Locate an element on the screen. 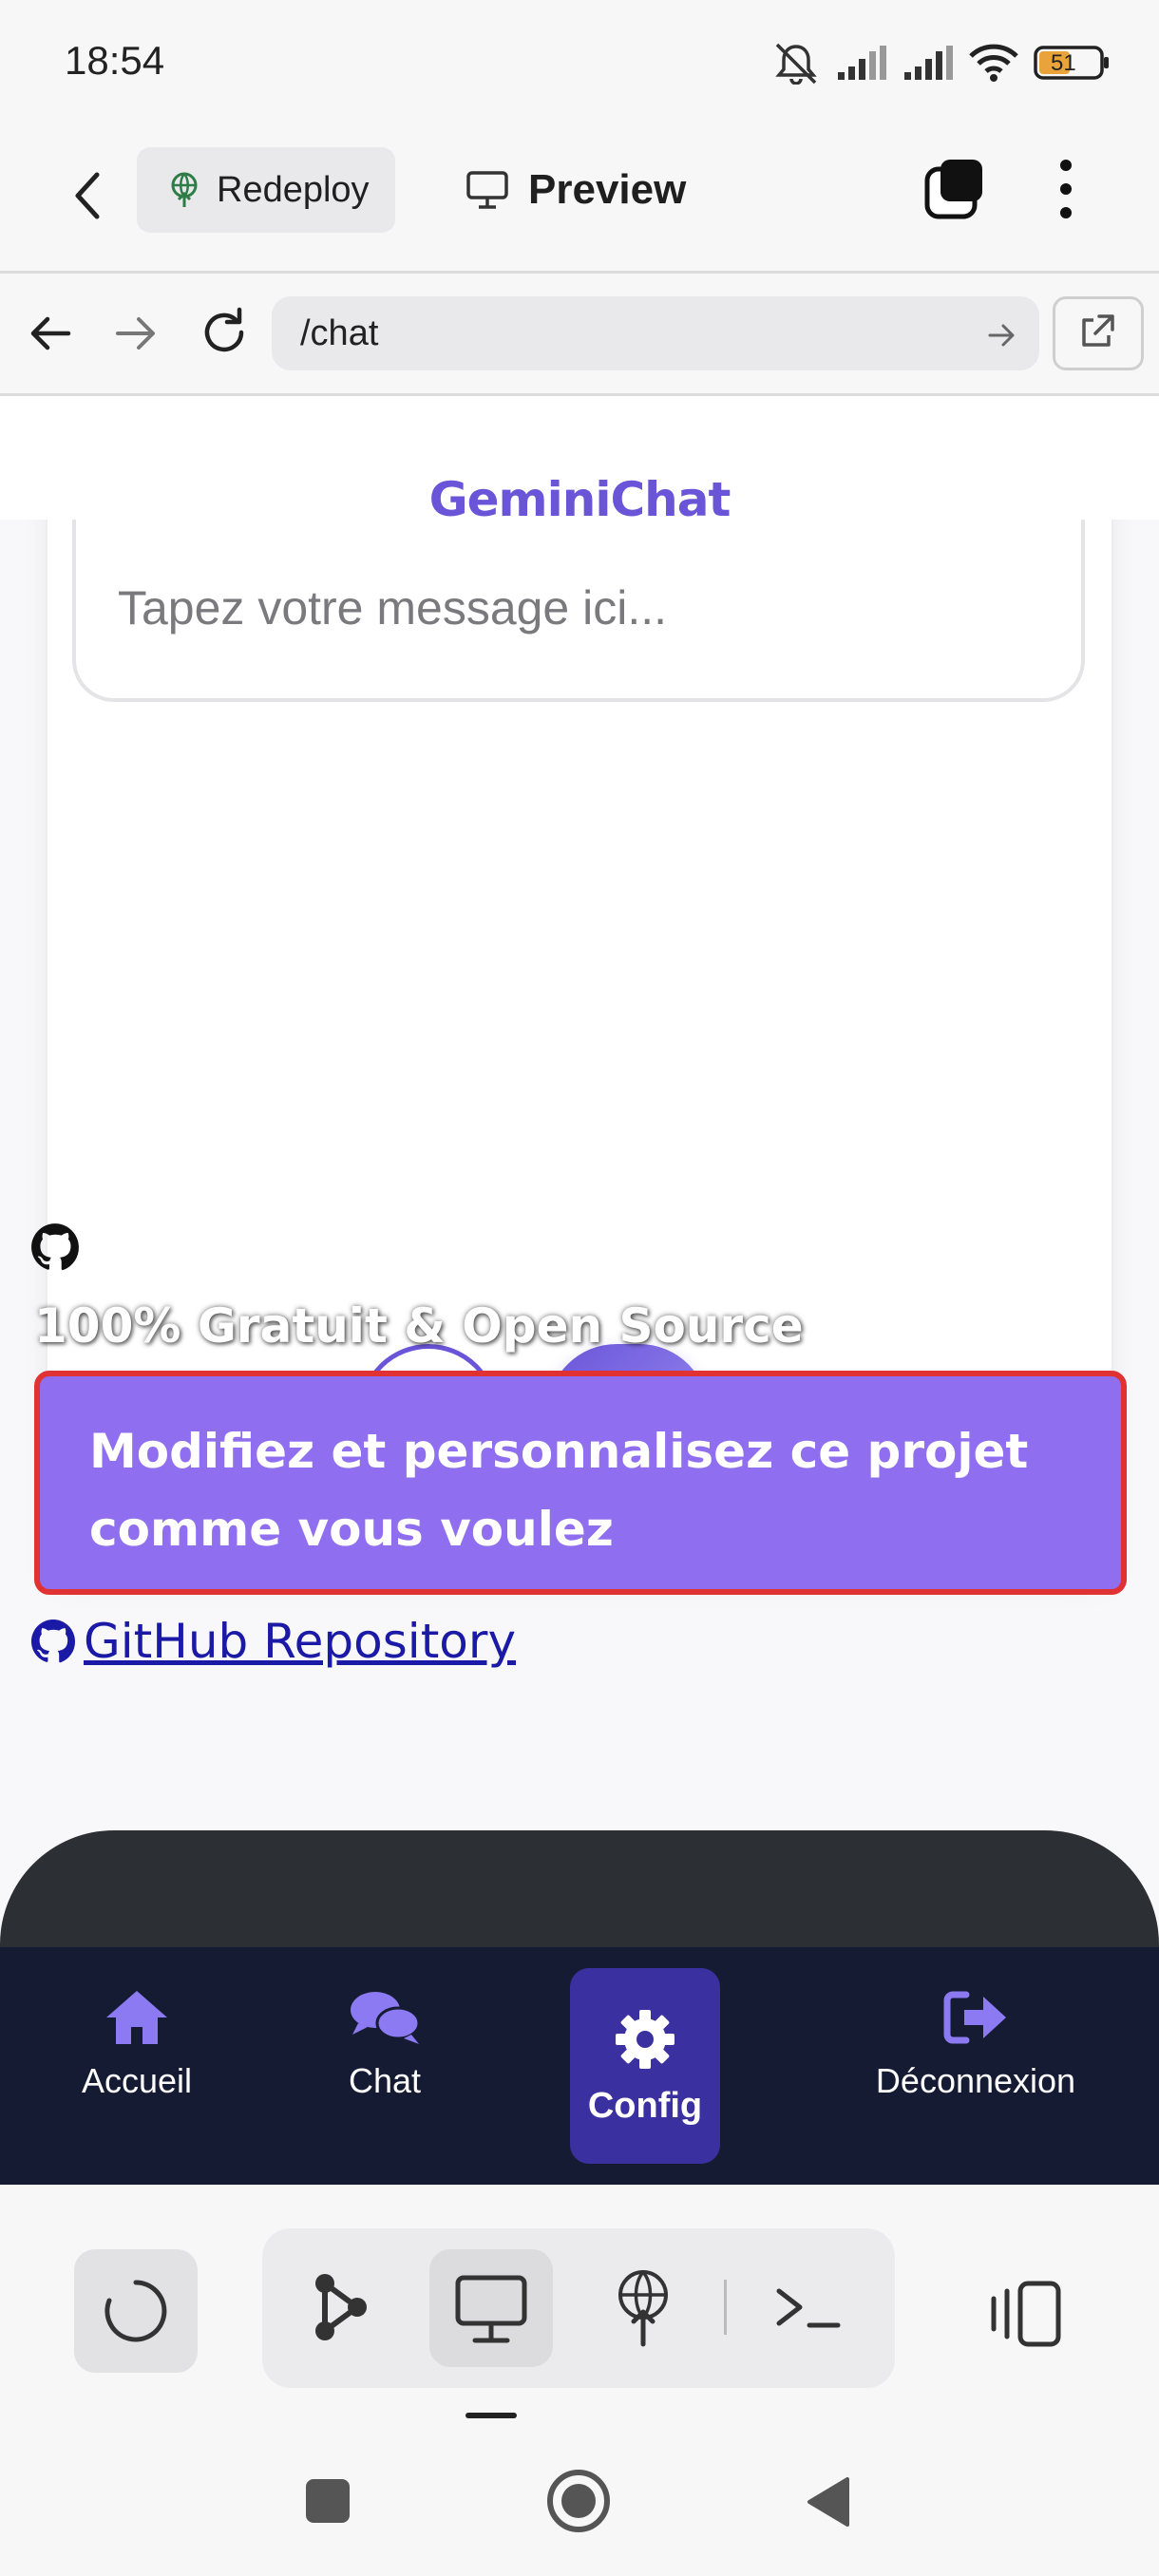  chat-icon is located at coordinates (385, 2017).